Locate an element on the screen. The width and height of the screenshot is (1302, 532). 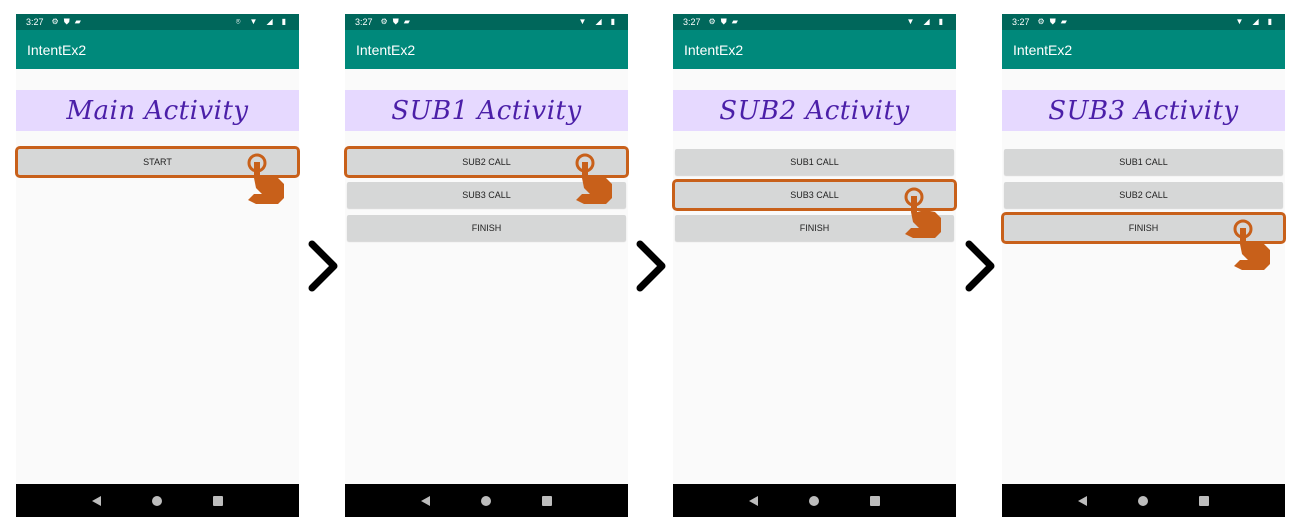
activity-title: SUB1 Activity is located at coordinates (486, 110).